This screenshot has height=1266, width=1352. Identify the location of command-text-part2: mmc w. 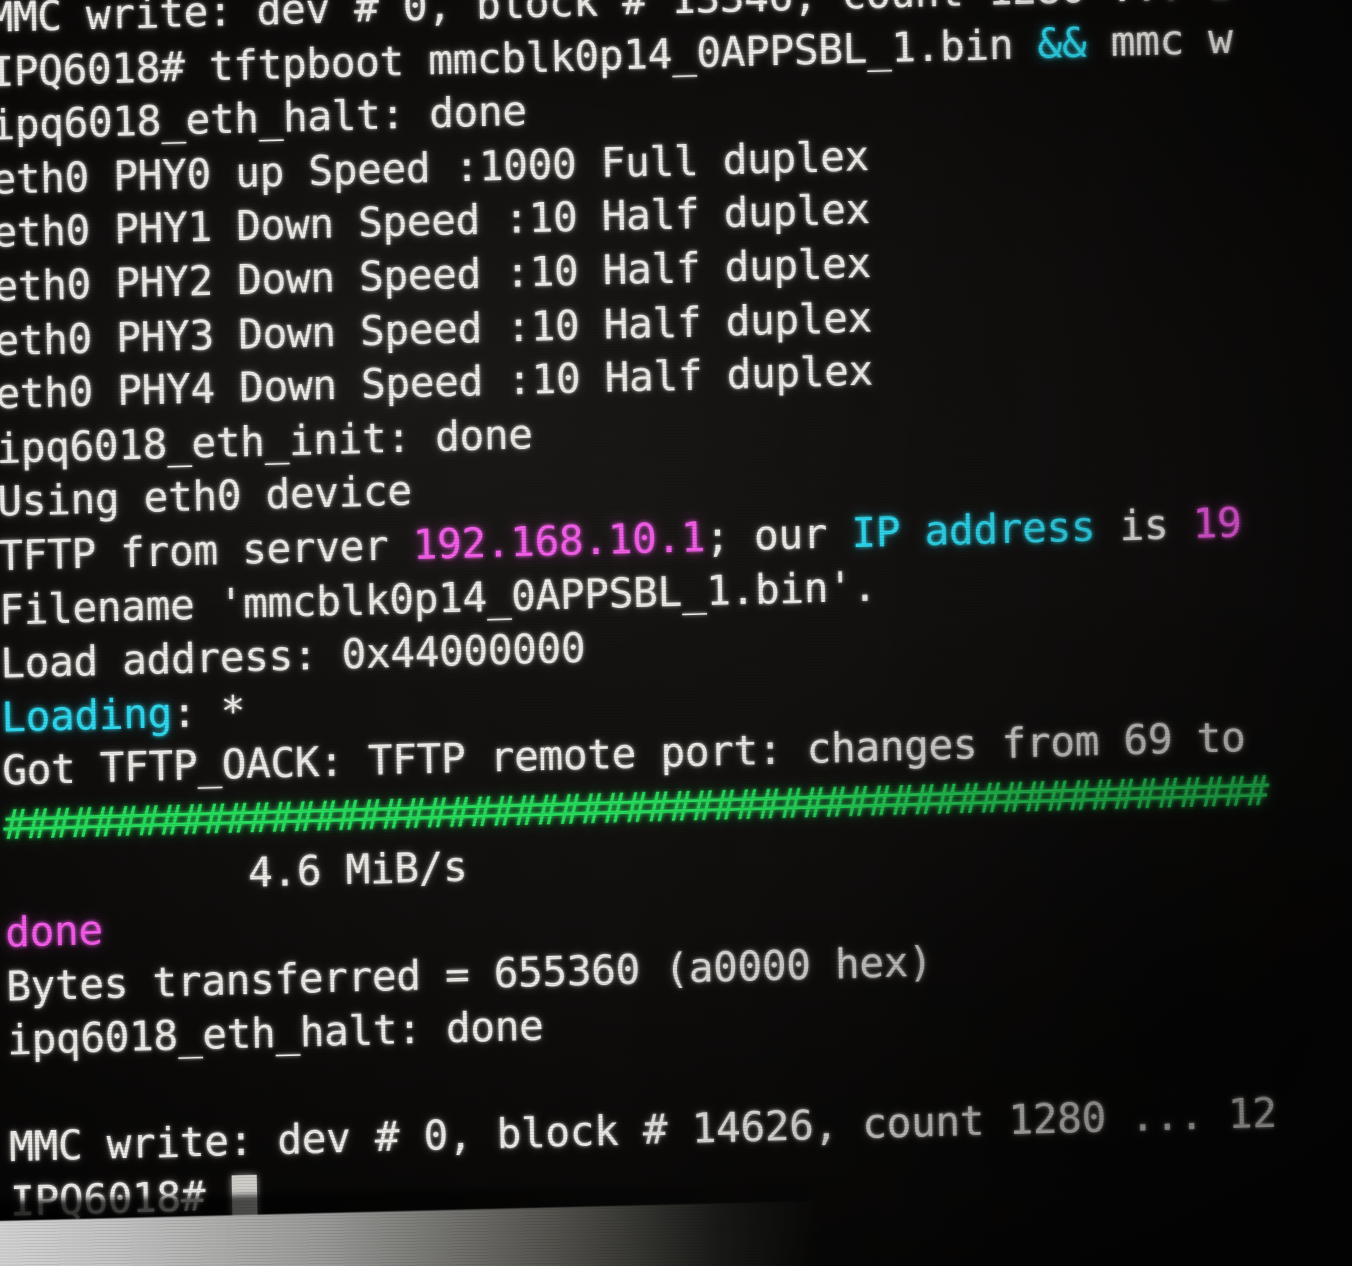
(1159, 40).